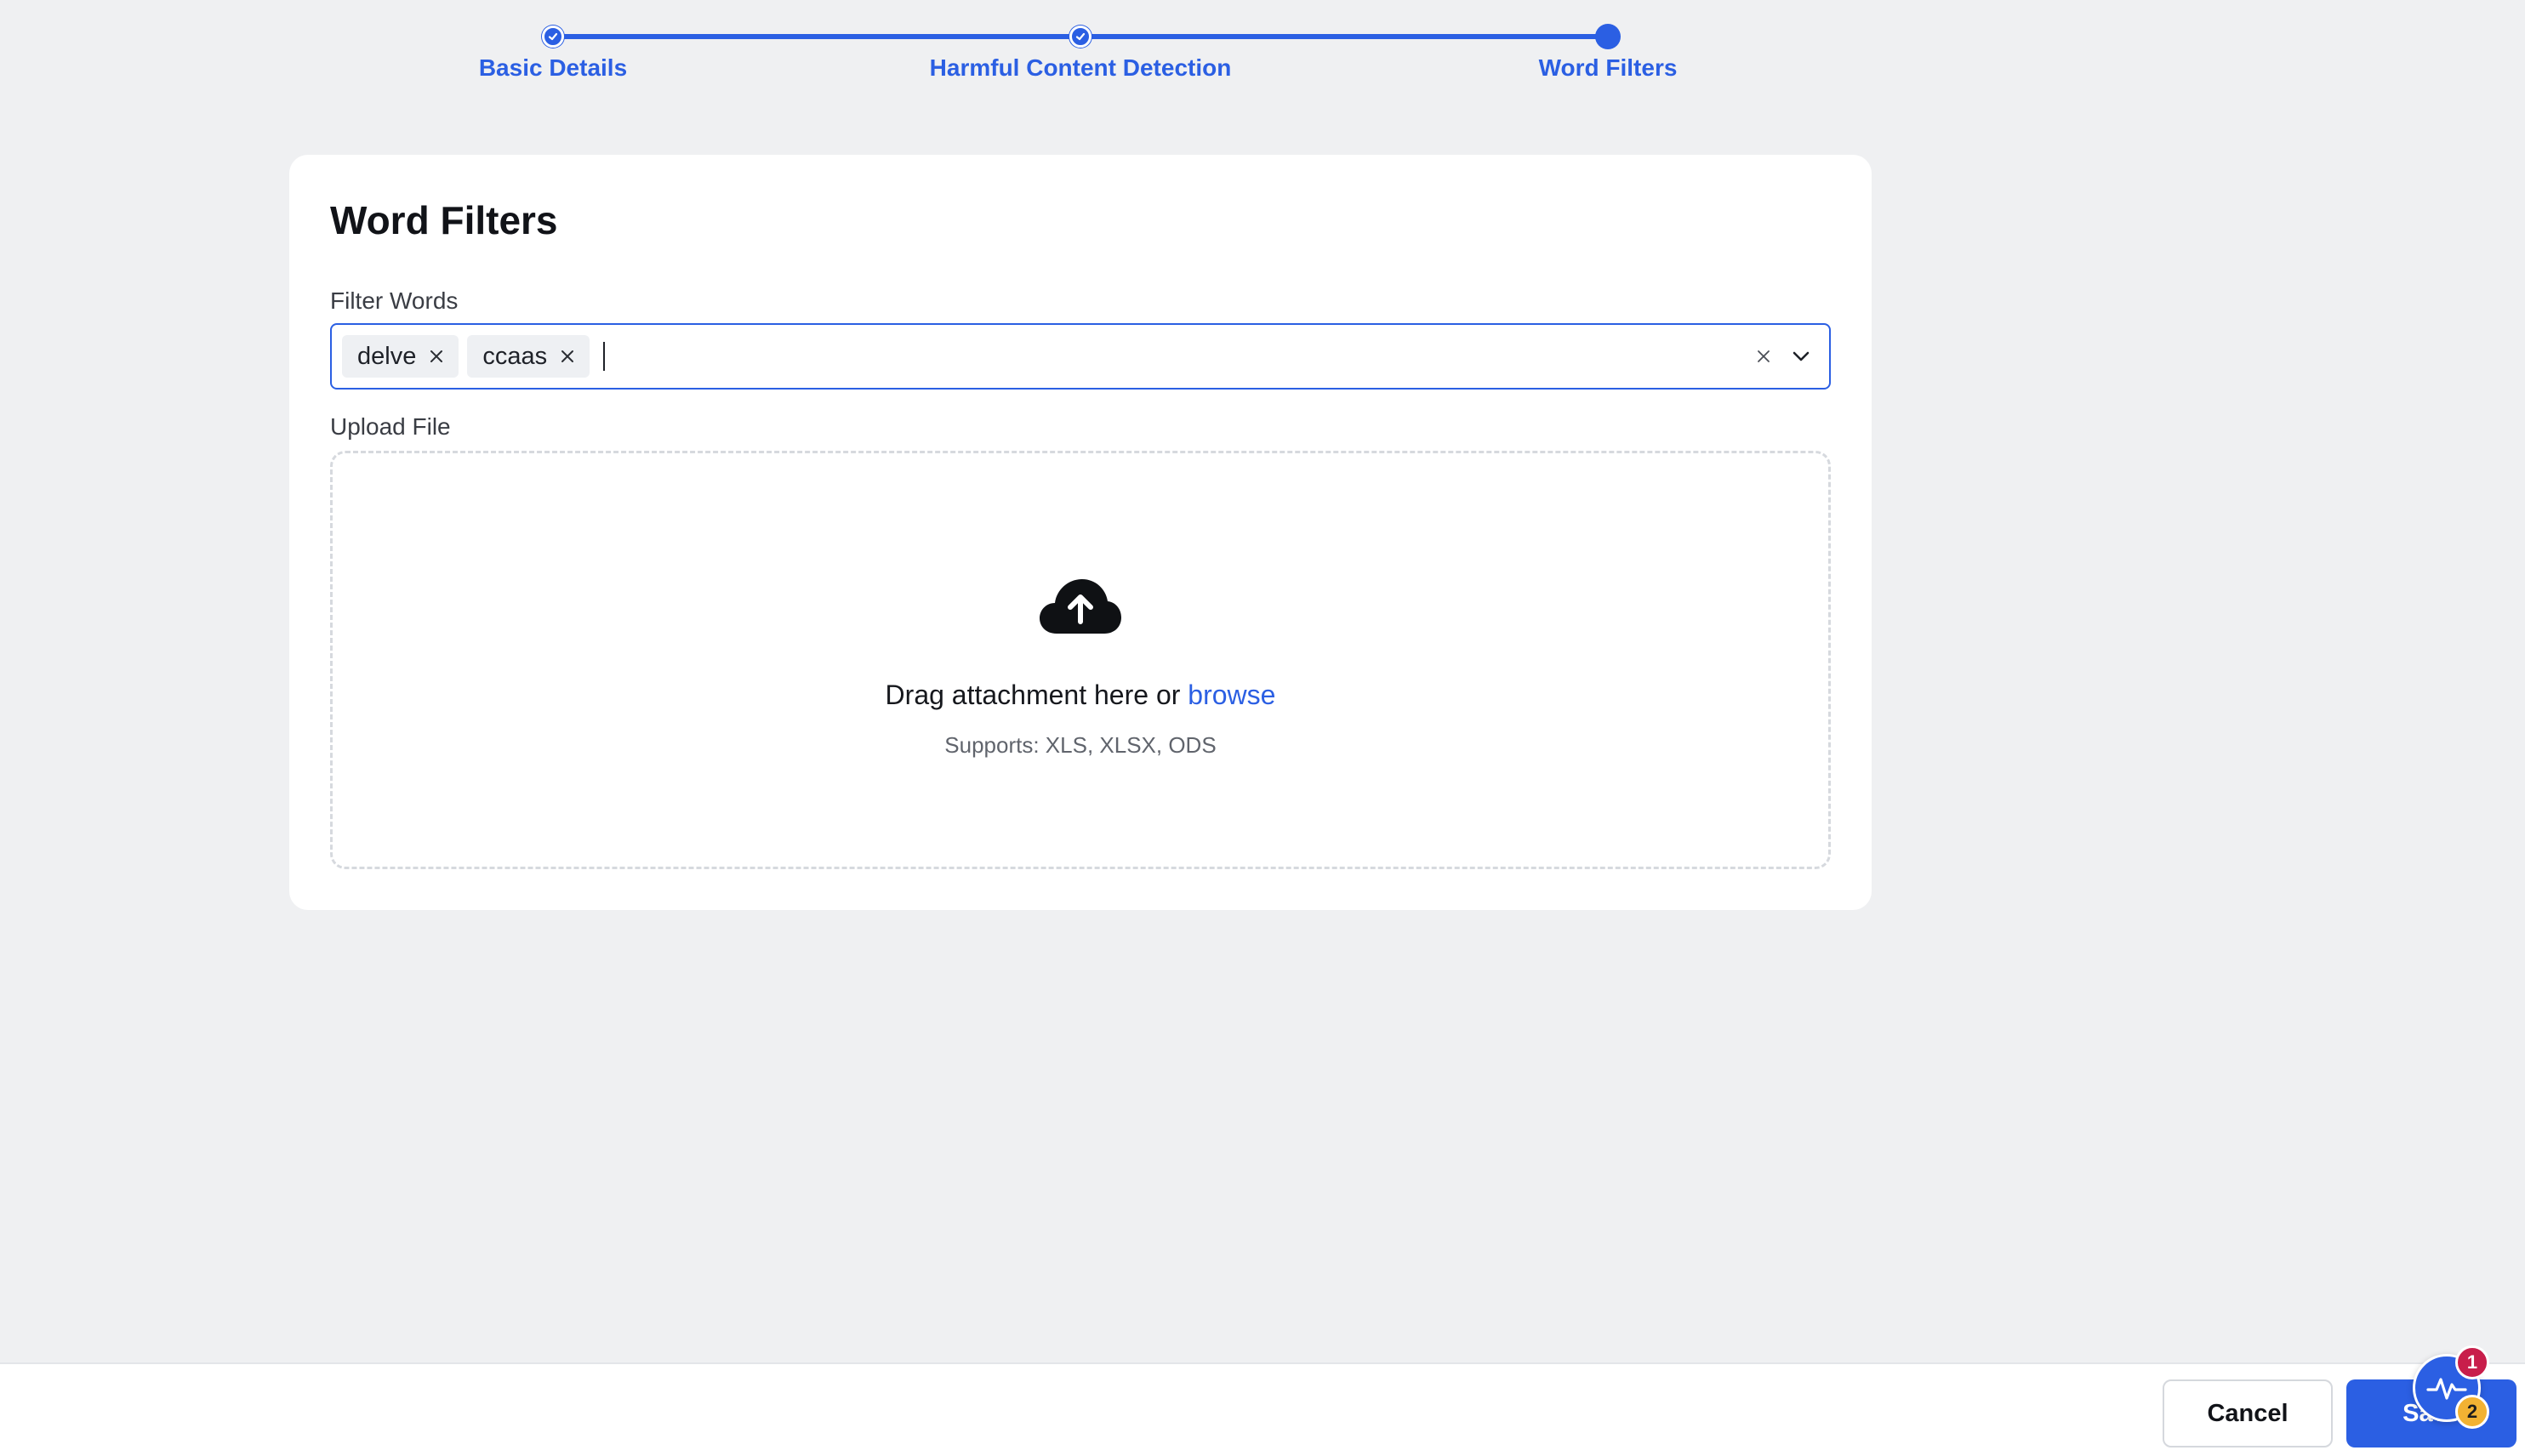 The image size is (2525, 1456). Describe the element at coordinates (2248, 1413) in the screenshot. I see `cancel-button: Cancel` at that location.